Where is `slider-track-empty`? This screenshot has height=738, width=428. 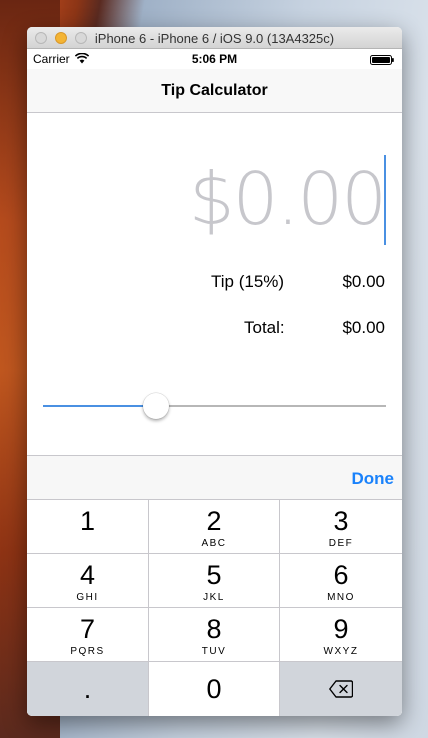
slider-track-empty is located at coordinates (271, 406).